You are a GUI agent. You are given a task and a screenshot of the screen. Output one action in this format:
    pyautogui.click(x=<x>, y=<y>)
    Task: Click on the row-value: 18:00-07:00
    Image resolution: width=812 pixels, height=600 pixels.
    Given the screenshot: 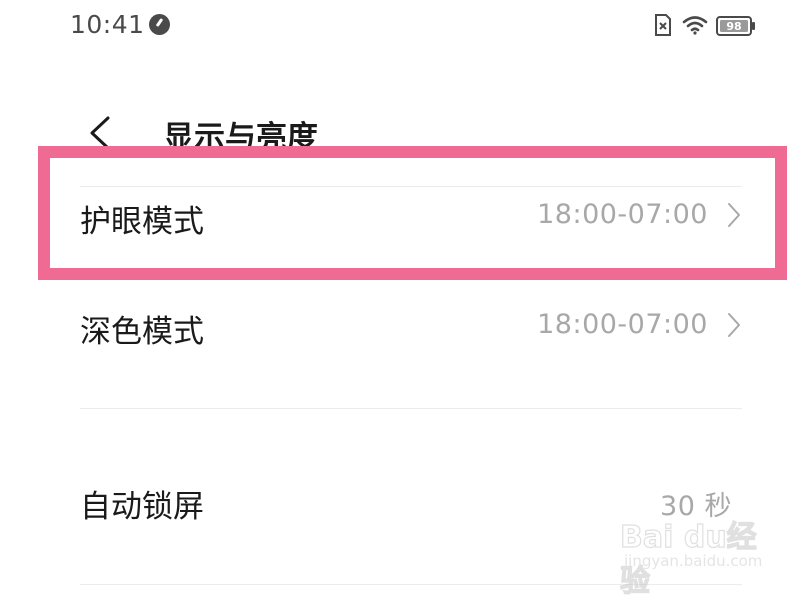 What is the action you would take?
    pyautogui.click(x=622, y=324)
    